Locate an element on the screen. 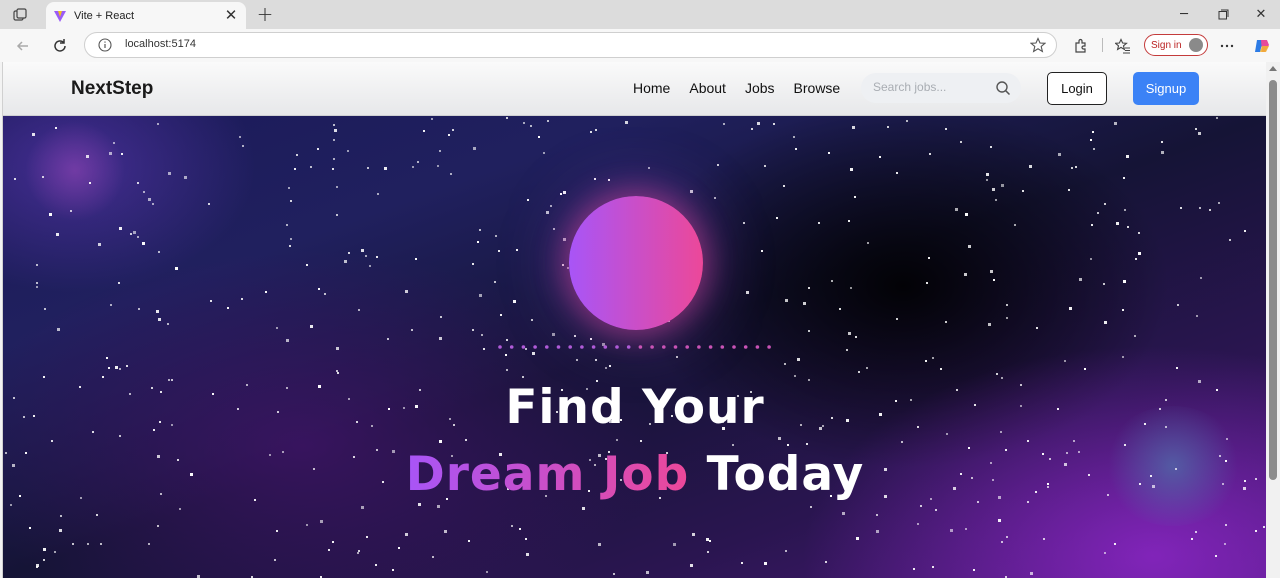 The height and width of the screenshot is (578, 1280). copilot-icon is located at coordinates (1262, 46).